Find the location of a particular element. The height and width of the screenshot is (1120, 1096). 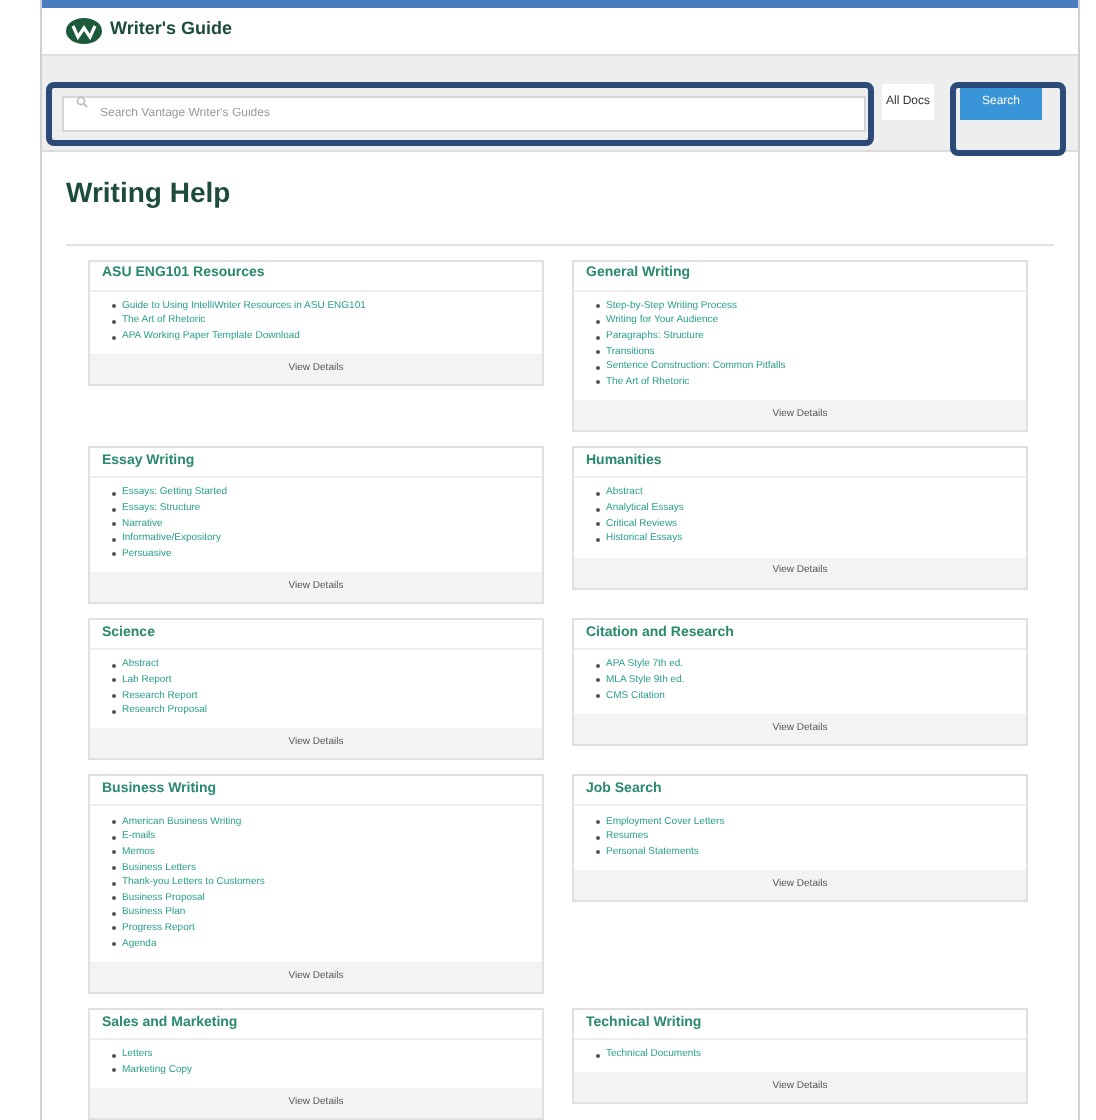

site-title: Writer's Guide is located at coordinates (171, 30).